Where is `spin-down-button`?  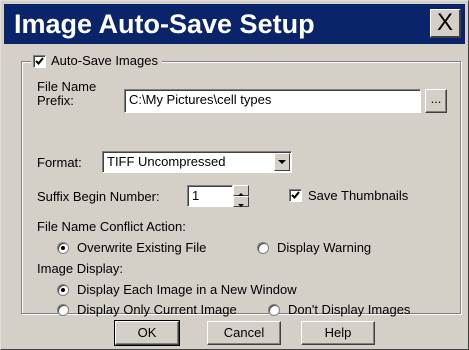 spin-down-button is located at coordinates (241, 201).